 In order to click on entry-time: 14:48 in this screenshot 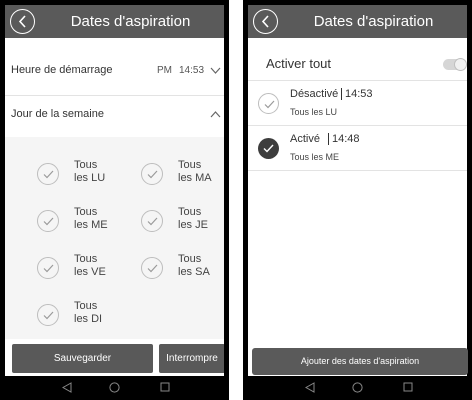, I will do `click(344, 139)`.